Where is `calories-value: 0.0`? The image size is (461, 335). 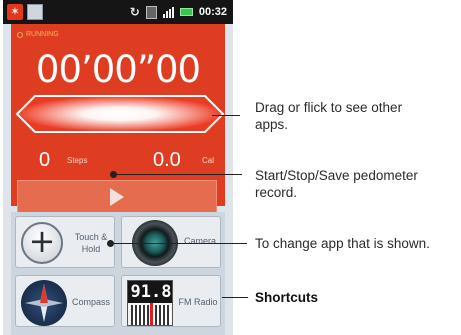 calories-value: 0.0 is located at coordinates (167, 160).